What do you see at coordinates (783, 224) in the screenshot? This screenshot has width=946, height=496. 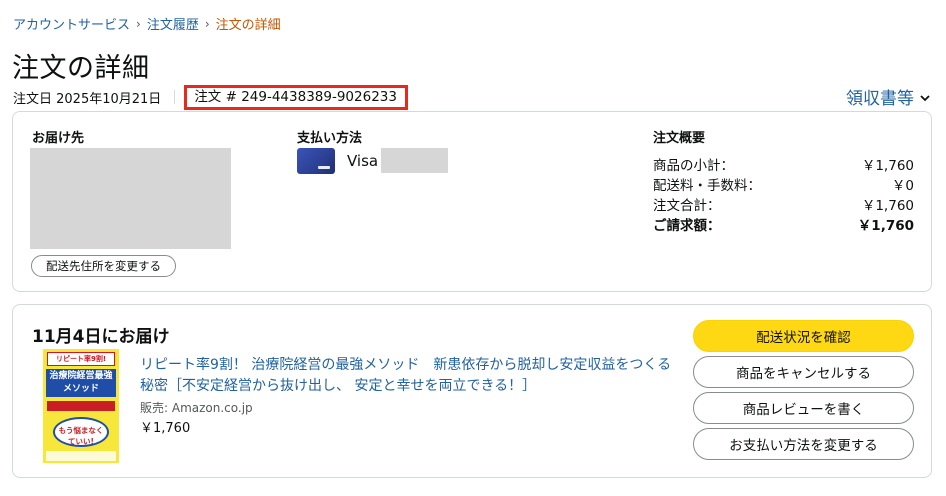 I see `billed-amount-row: ご請求額： ￥1,760` at bounding box center [783, 224].